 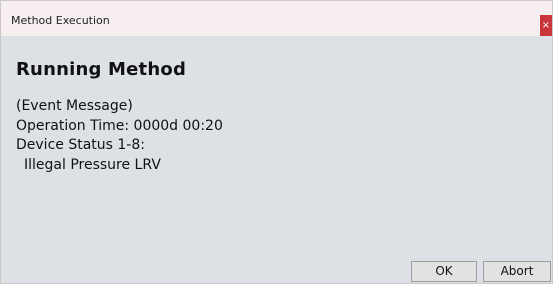 I want to click on operation-time-line: Operation Time: 0000d 00:20, so click(x=119, y=126).